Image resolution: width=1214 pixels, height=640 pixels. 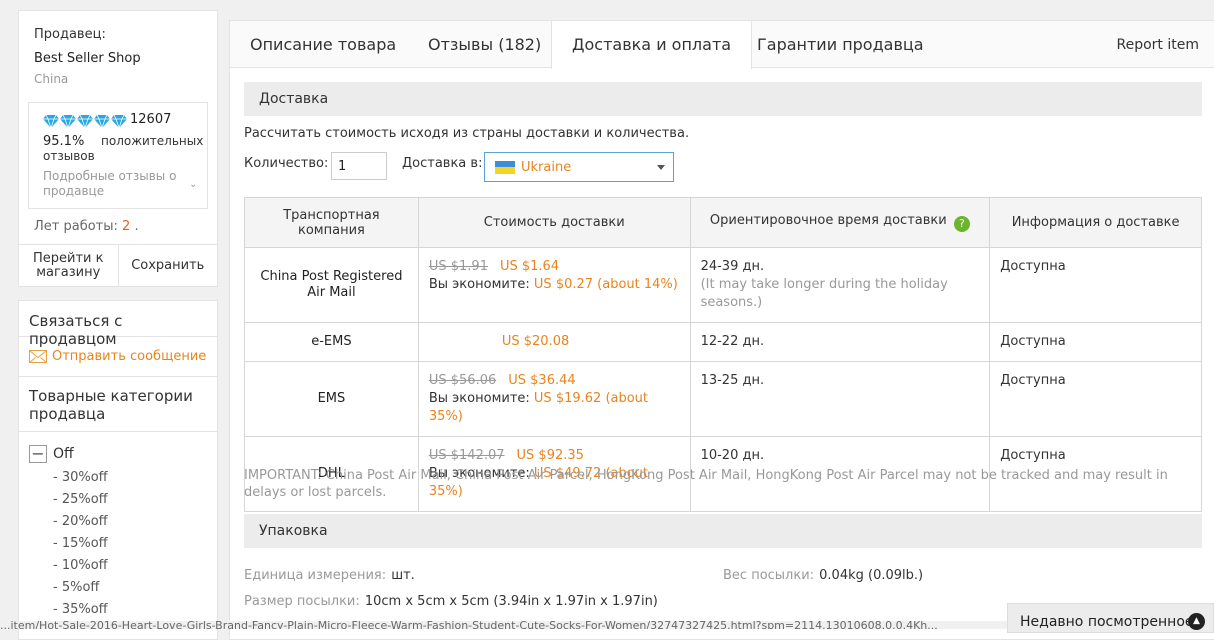 What do you see at coordinates (118, 449) in the screenshot?
I see `category-group-off: − Off` at bounding box center [118, 449].